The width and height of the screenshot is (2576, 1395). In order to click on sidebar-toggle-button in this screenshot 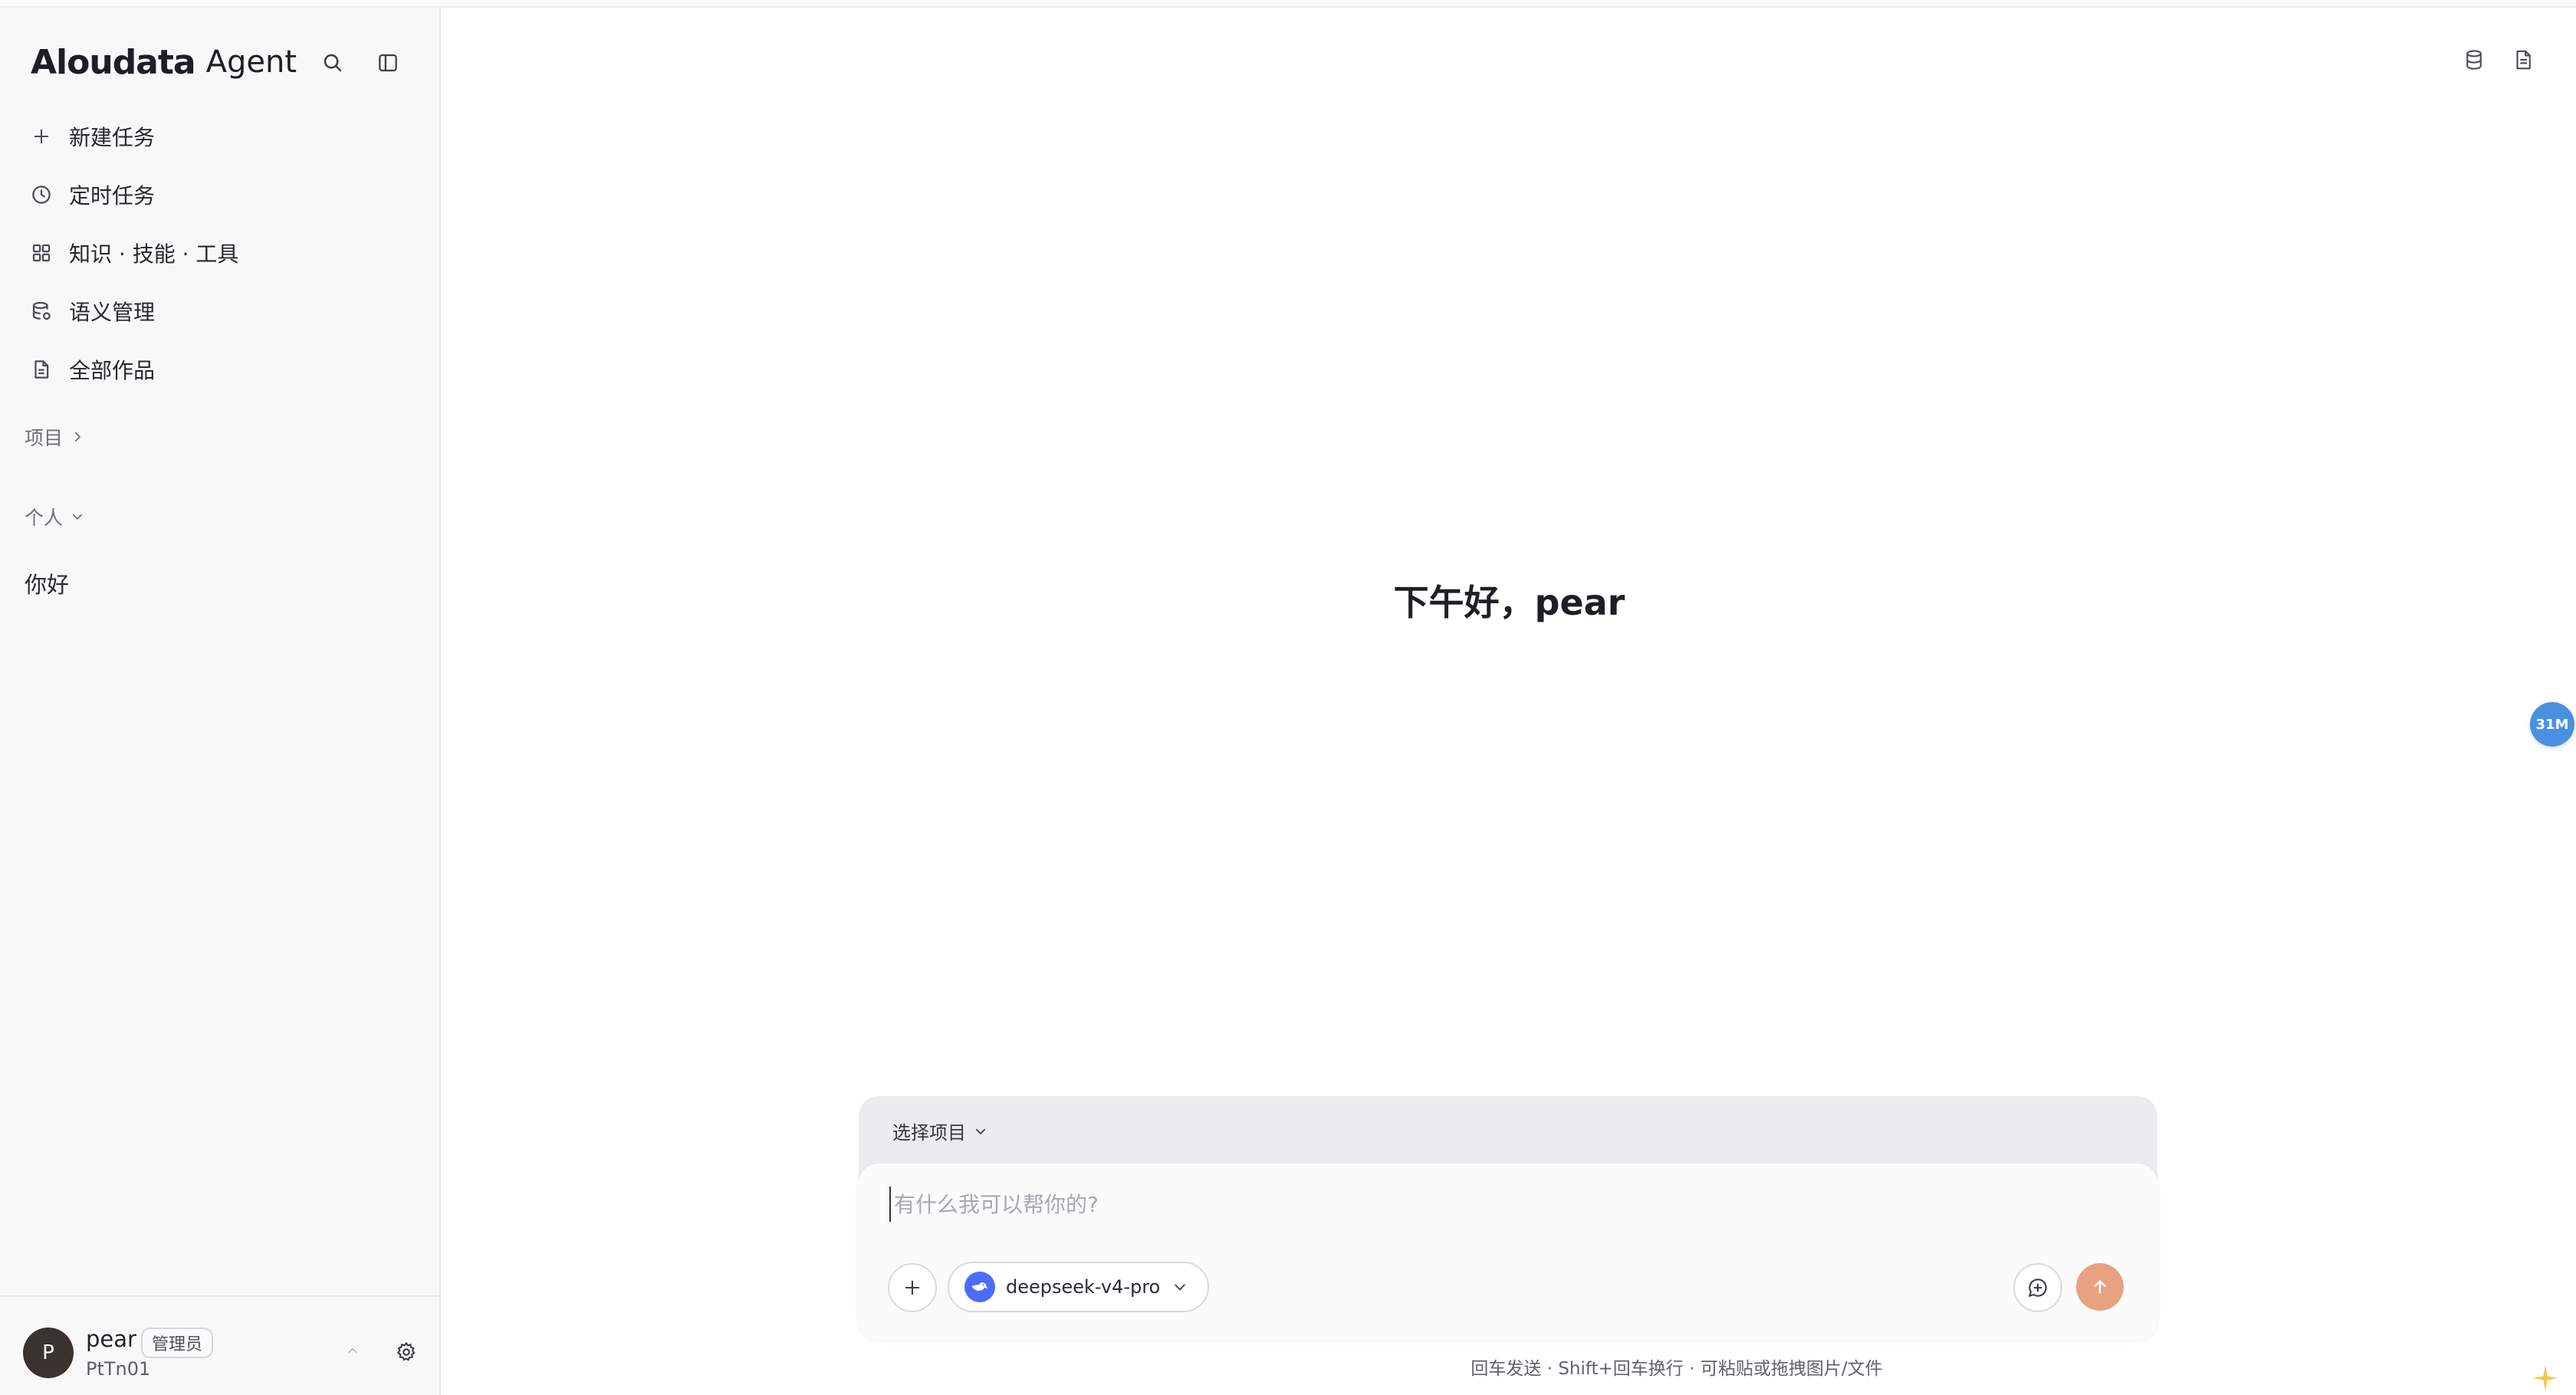, I will do `click(388, 63)`.